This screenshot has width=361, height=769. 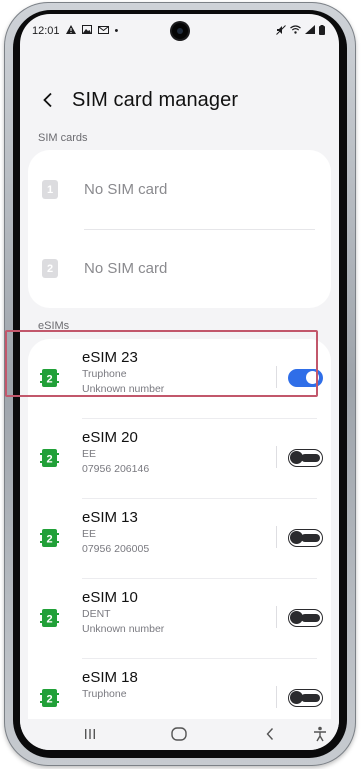 I want to click on recents-icon, so click(x=90, y=734).